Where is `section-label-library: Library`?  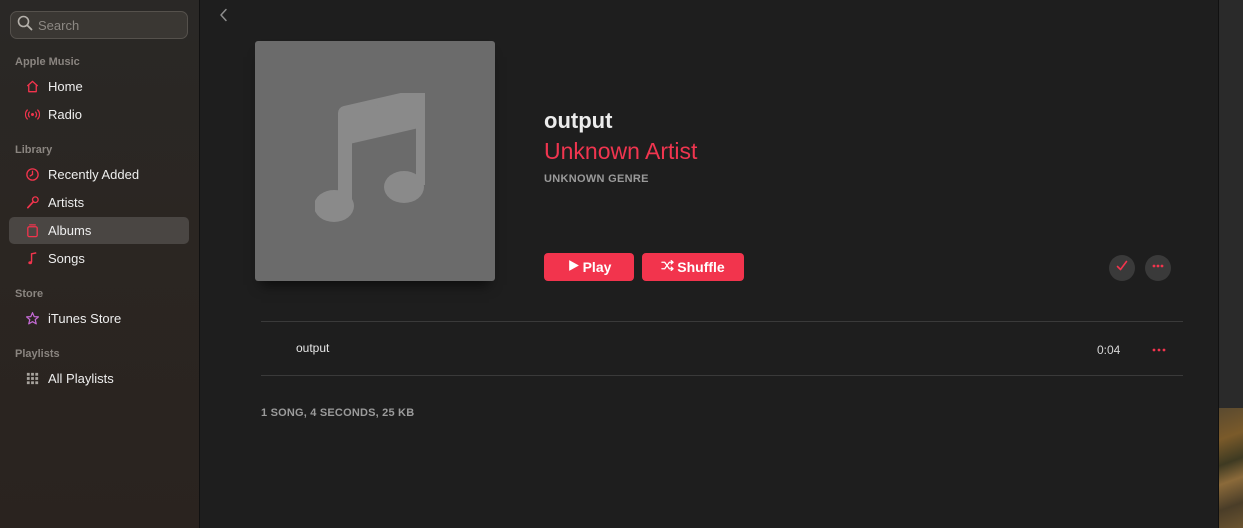
section-label-library: Library is located at coordinates (34, 150).